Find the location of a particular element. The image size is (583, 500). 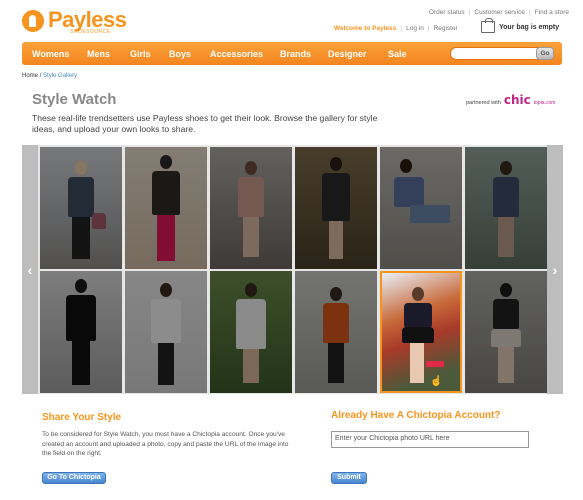

payless-logo-mark-icon is located at coordinates (33, 21).